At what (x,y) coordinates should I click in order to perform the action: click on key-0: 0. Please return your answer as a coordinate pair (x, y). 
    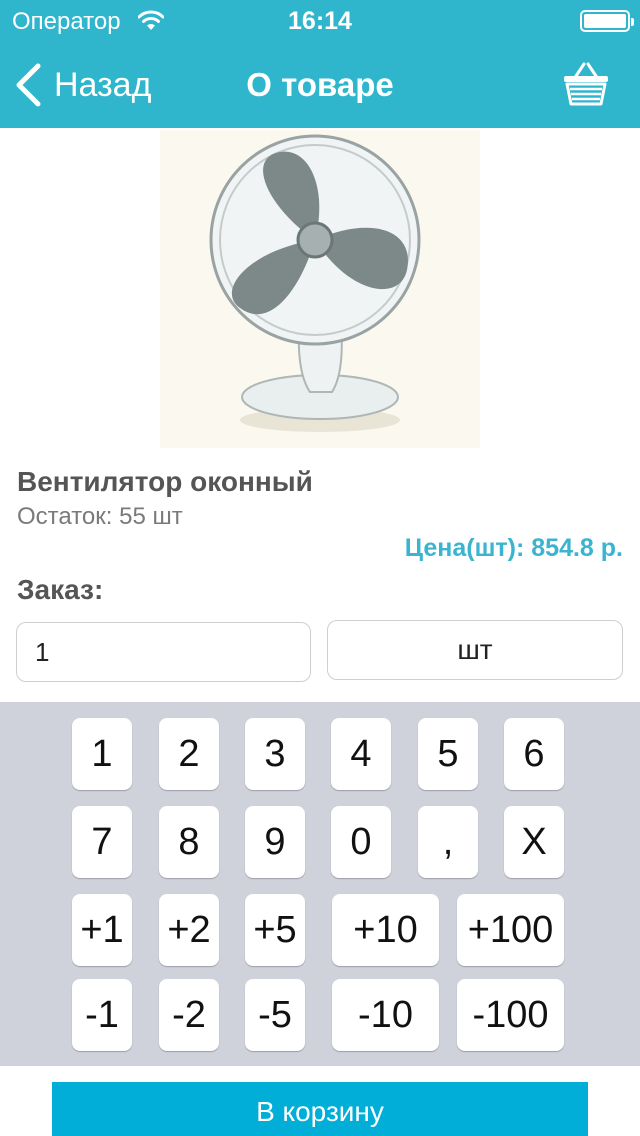
    Looking at the image, I should click on (361, 842).